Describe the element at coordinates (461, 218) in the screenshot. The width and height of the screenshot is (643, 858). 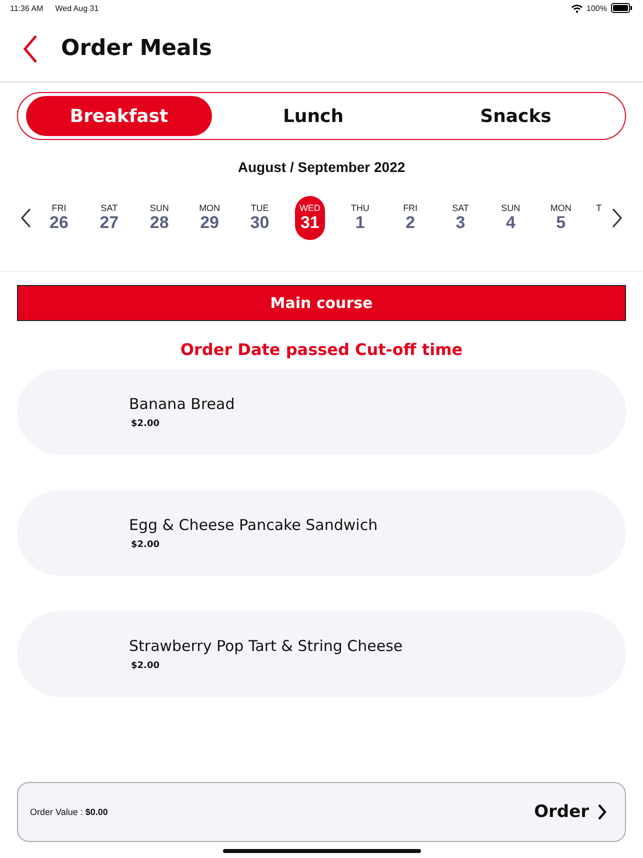
I see `date-item: SAT 3` at that location.